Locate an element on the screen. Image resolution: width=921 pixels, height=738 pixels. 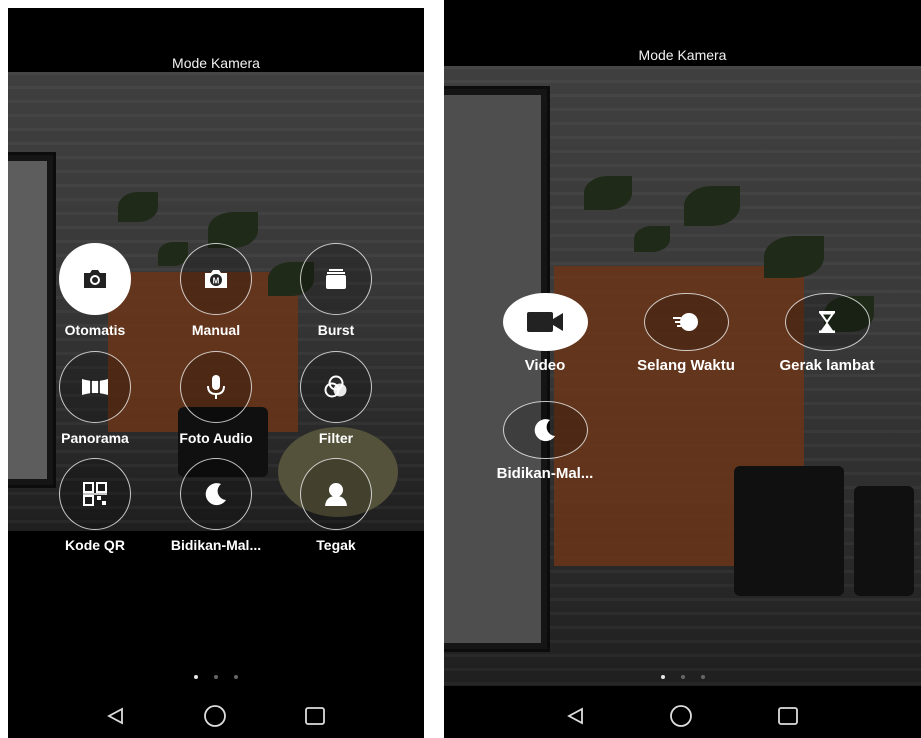
mode-label: Kode QR is located at coordinates (95, 545).